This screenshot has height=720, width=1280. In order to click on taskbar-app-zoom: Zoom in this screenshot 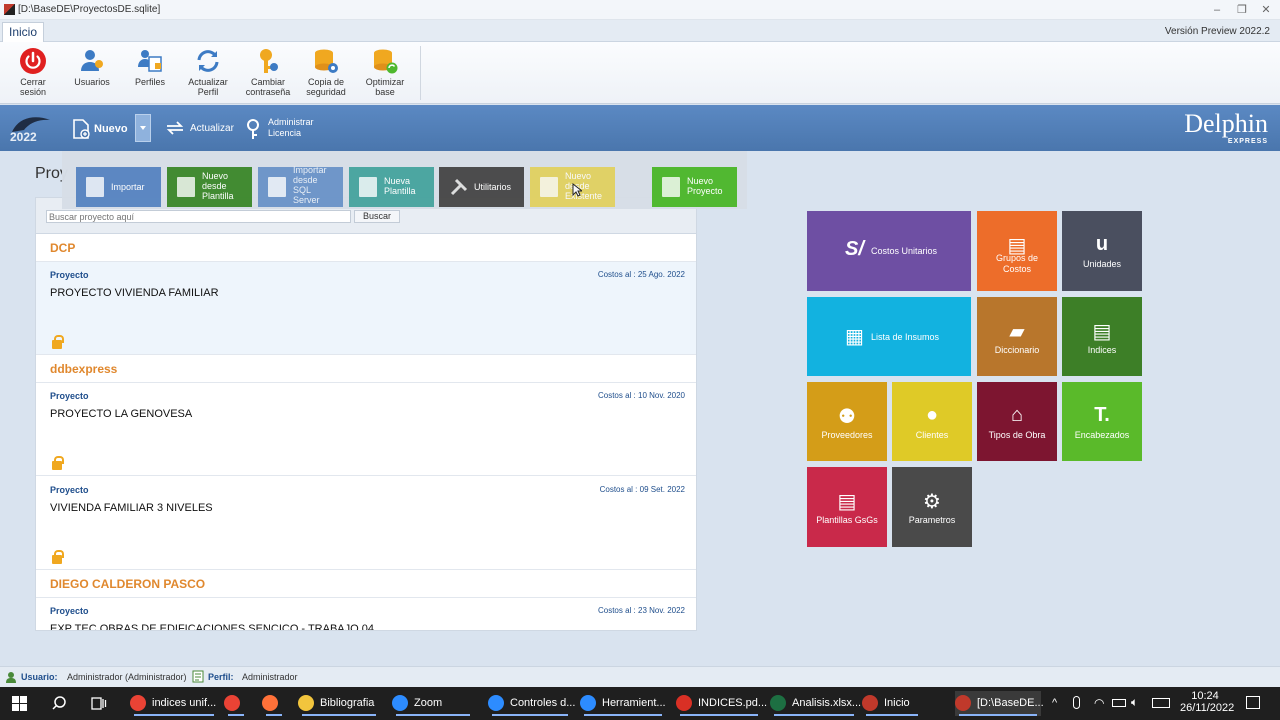, I will do `click(433, 703)`.